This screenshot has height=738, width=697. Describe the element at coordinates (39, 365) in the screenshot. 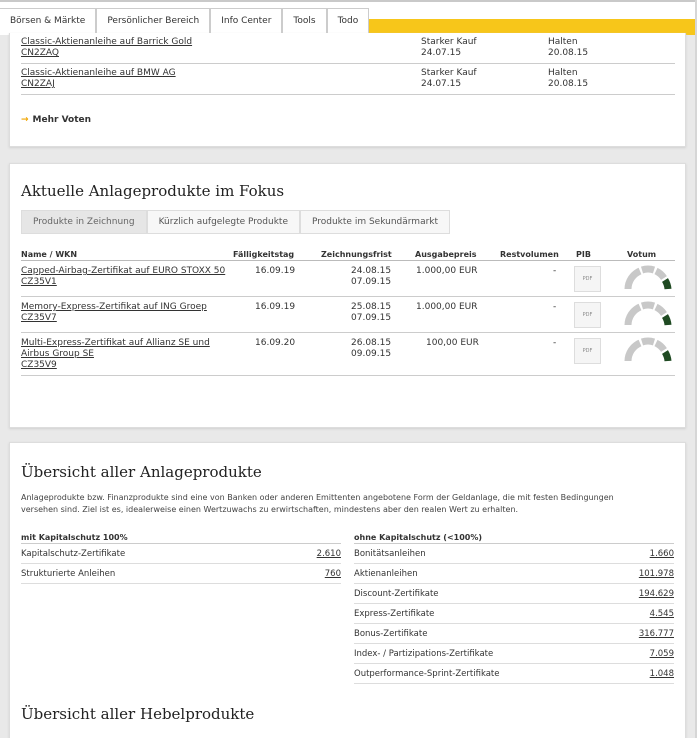

I see `product-wkn-link: CZ35V9` at that location.